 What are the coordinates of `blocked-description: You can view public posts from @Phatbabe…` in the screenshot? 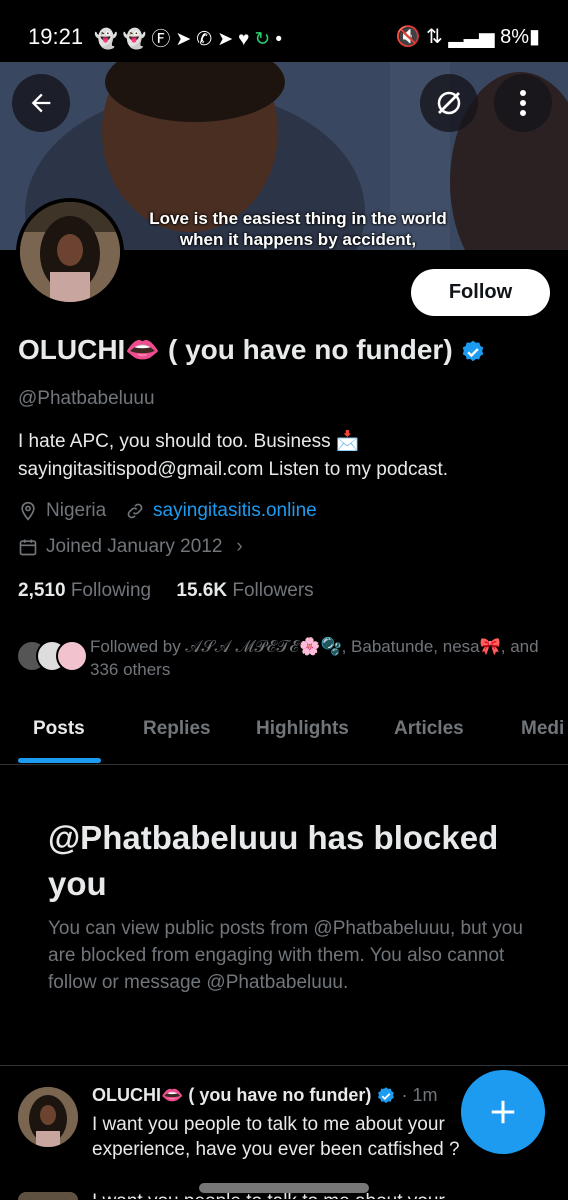 It's located at (285, 955).